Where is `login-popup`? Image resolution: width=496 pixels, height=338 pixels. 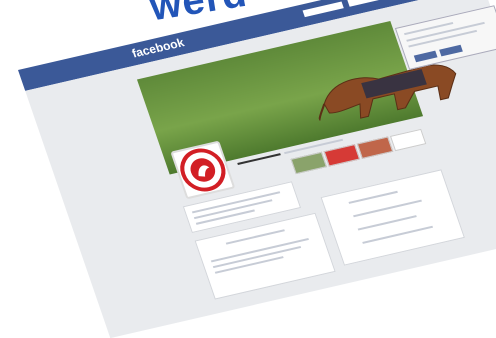
login-popup is located at coordinates (445, 37).